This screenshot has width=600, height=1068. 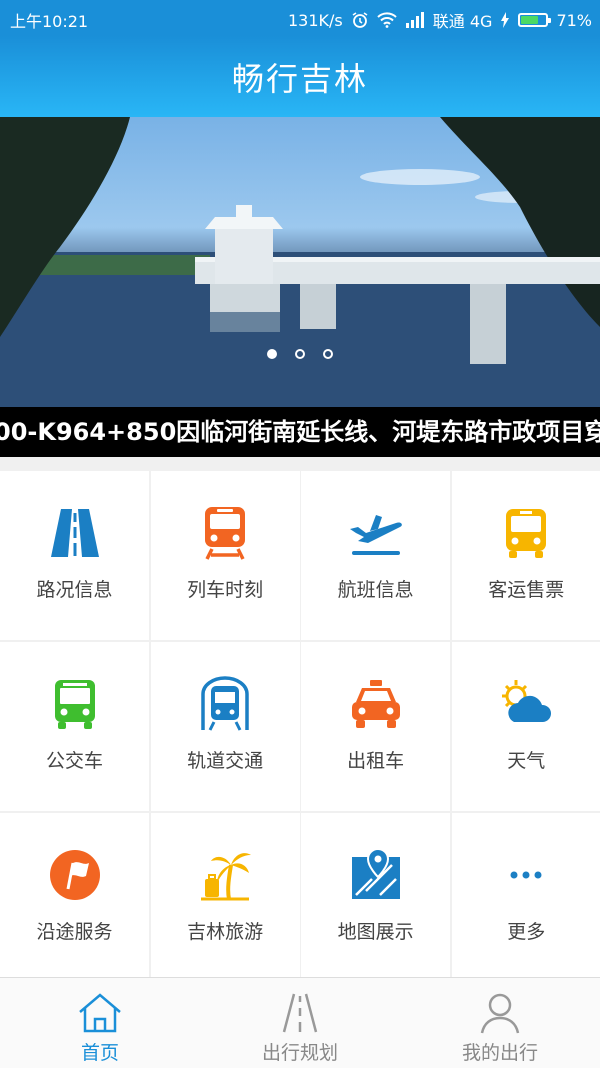 I want to click on bottom-tab-bar: 首页 出行规划 我的出行, so click(x=300, y=1022).